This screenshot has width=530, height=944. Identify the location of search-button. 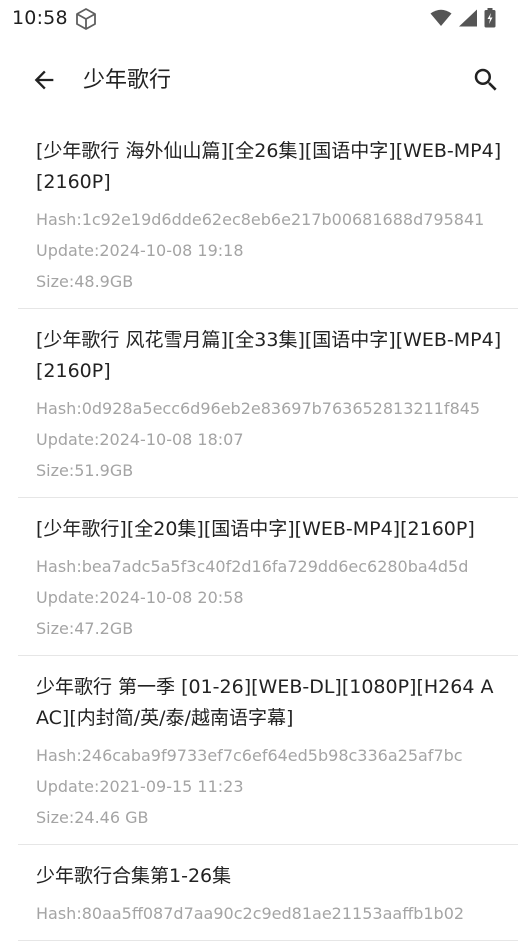
(486, 80).